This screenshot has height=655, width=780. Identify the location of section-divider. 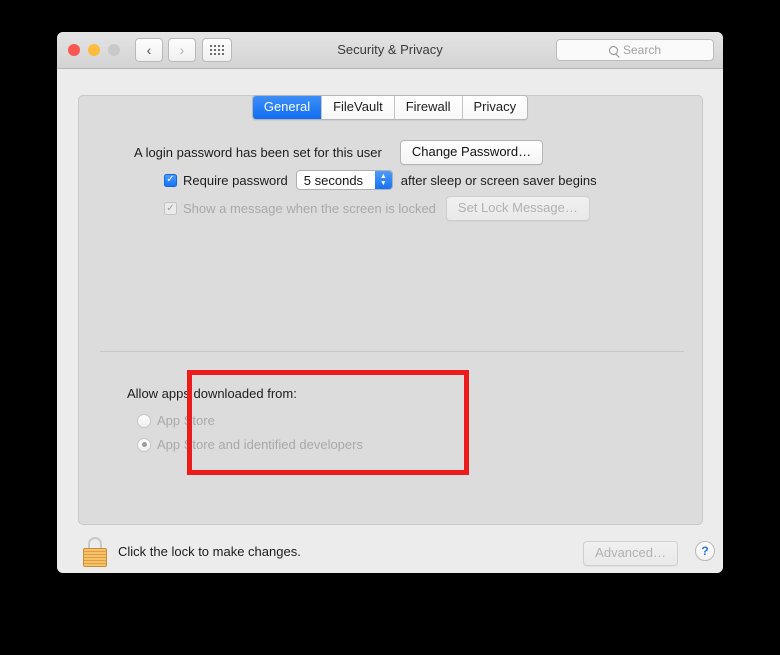
(392, 351).